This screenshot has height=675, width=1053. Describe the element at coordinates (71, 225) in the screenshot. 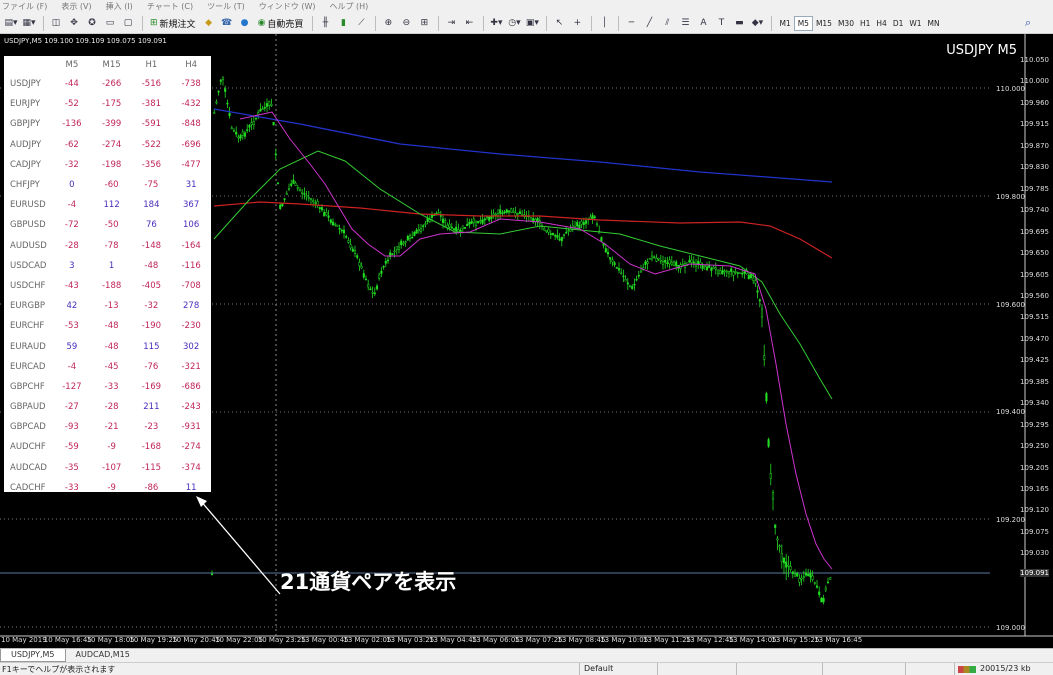

I see `strength-value-cell: -72` at that location.